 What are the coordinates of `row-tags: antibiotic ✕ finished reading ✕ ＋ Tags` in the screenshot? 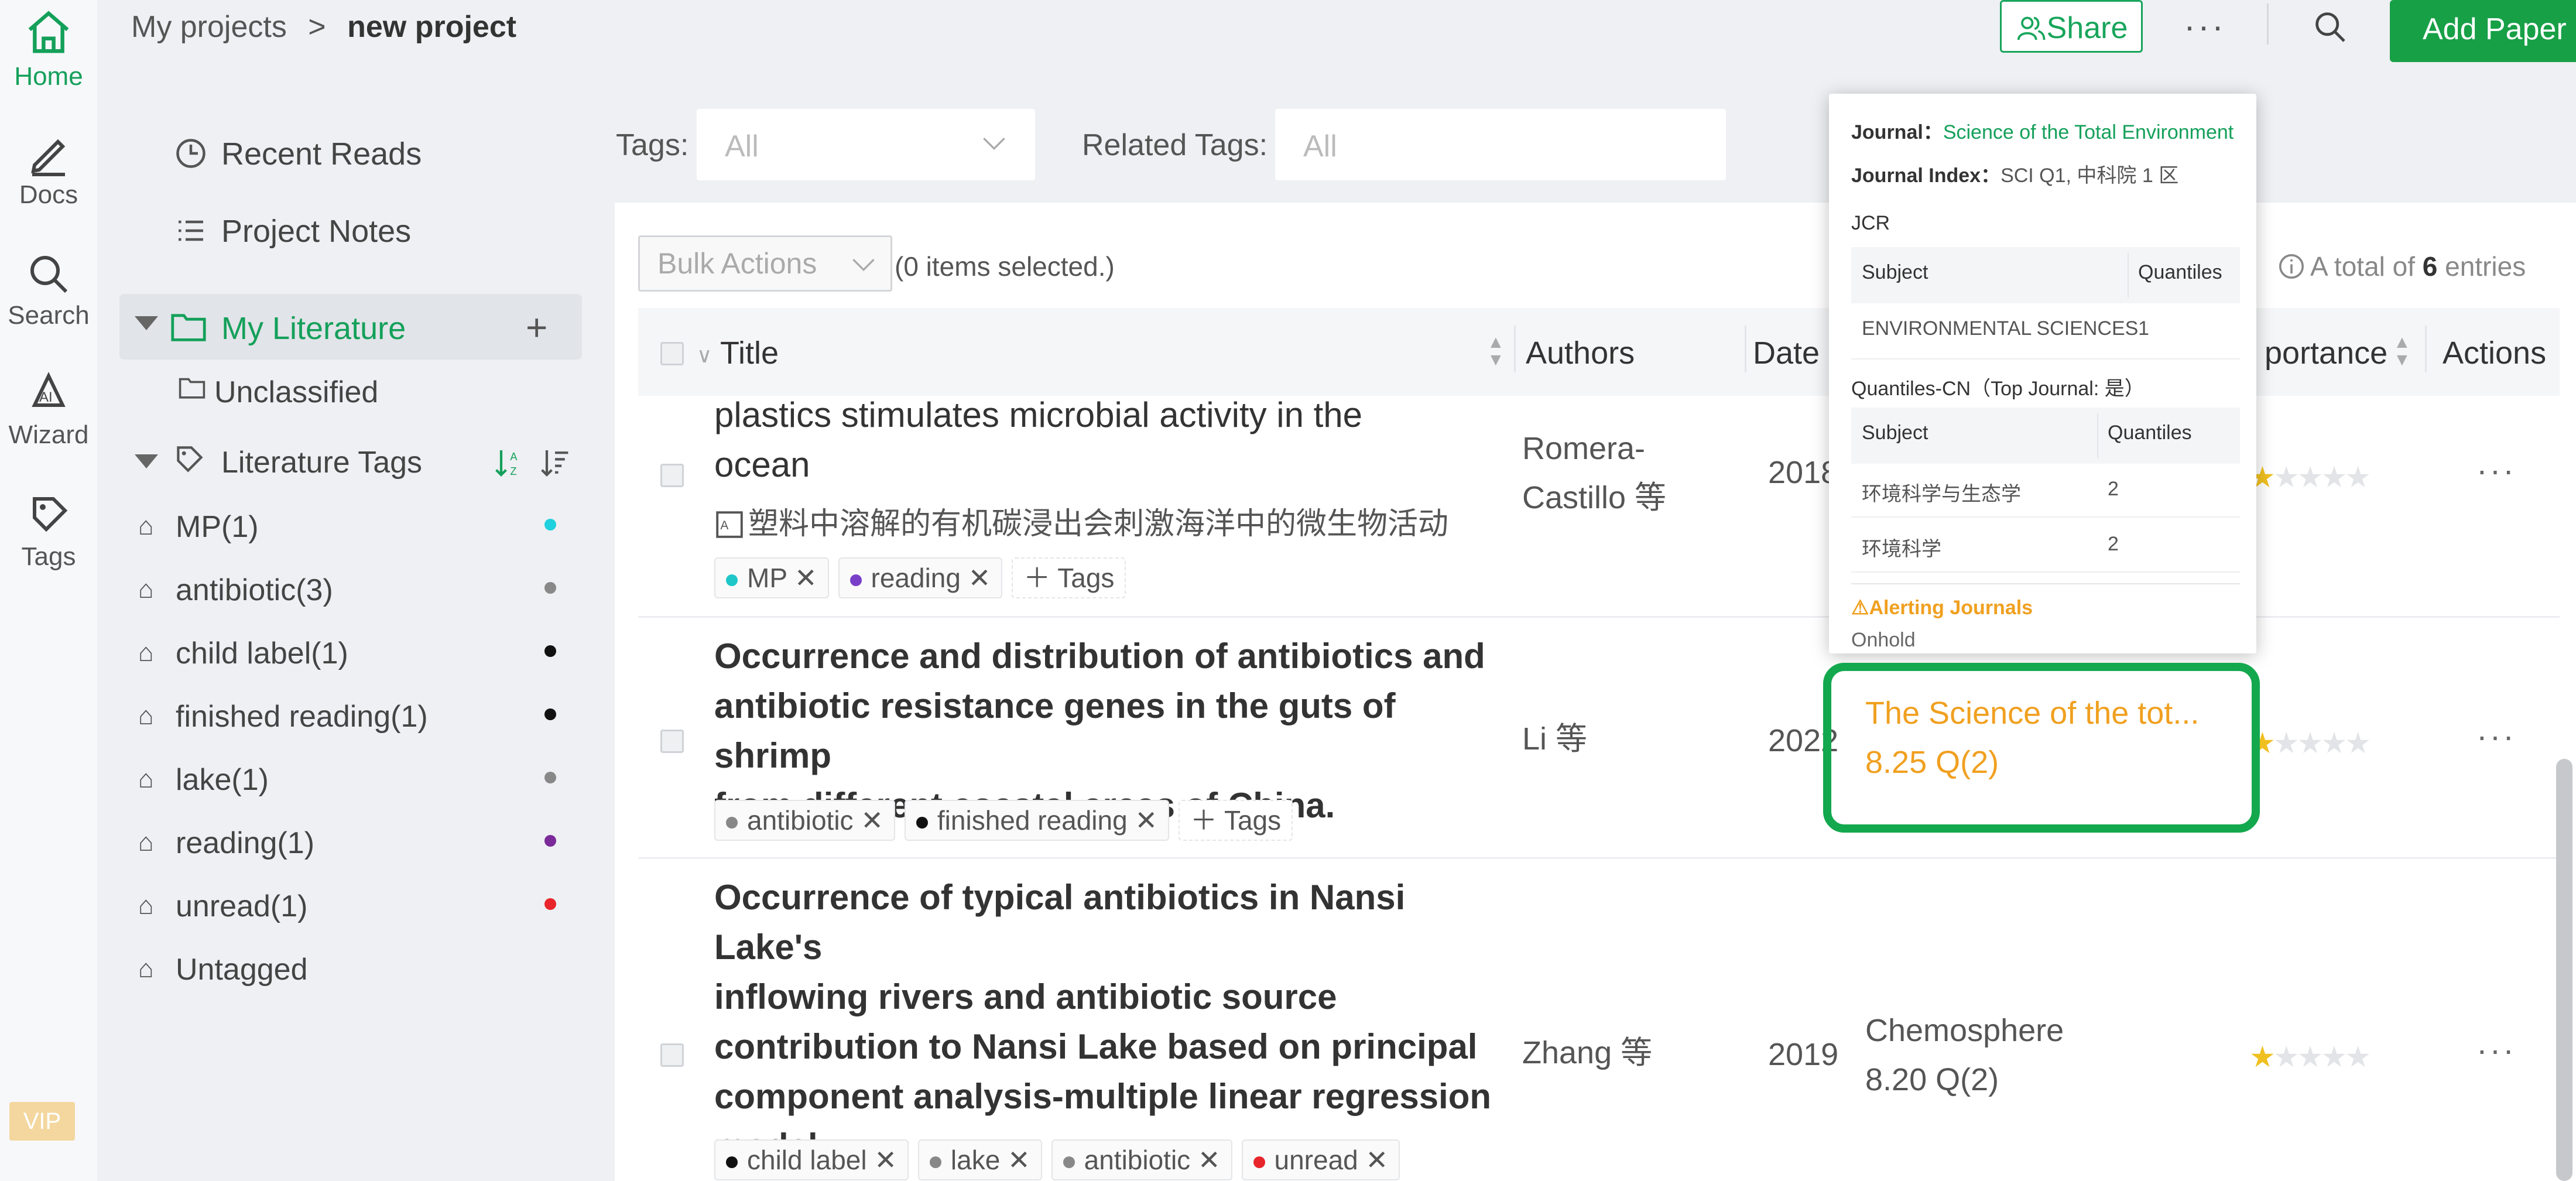 It's located at (1008, 820).